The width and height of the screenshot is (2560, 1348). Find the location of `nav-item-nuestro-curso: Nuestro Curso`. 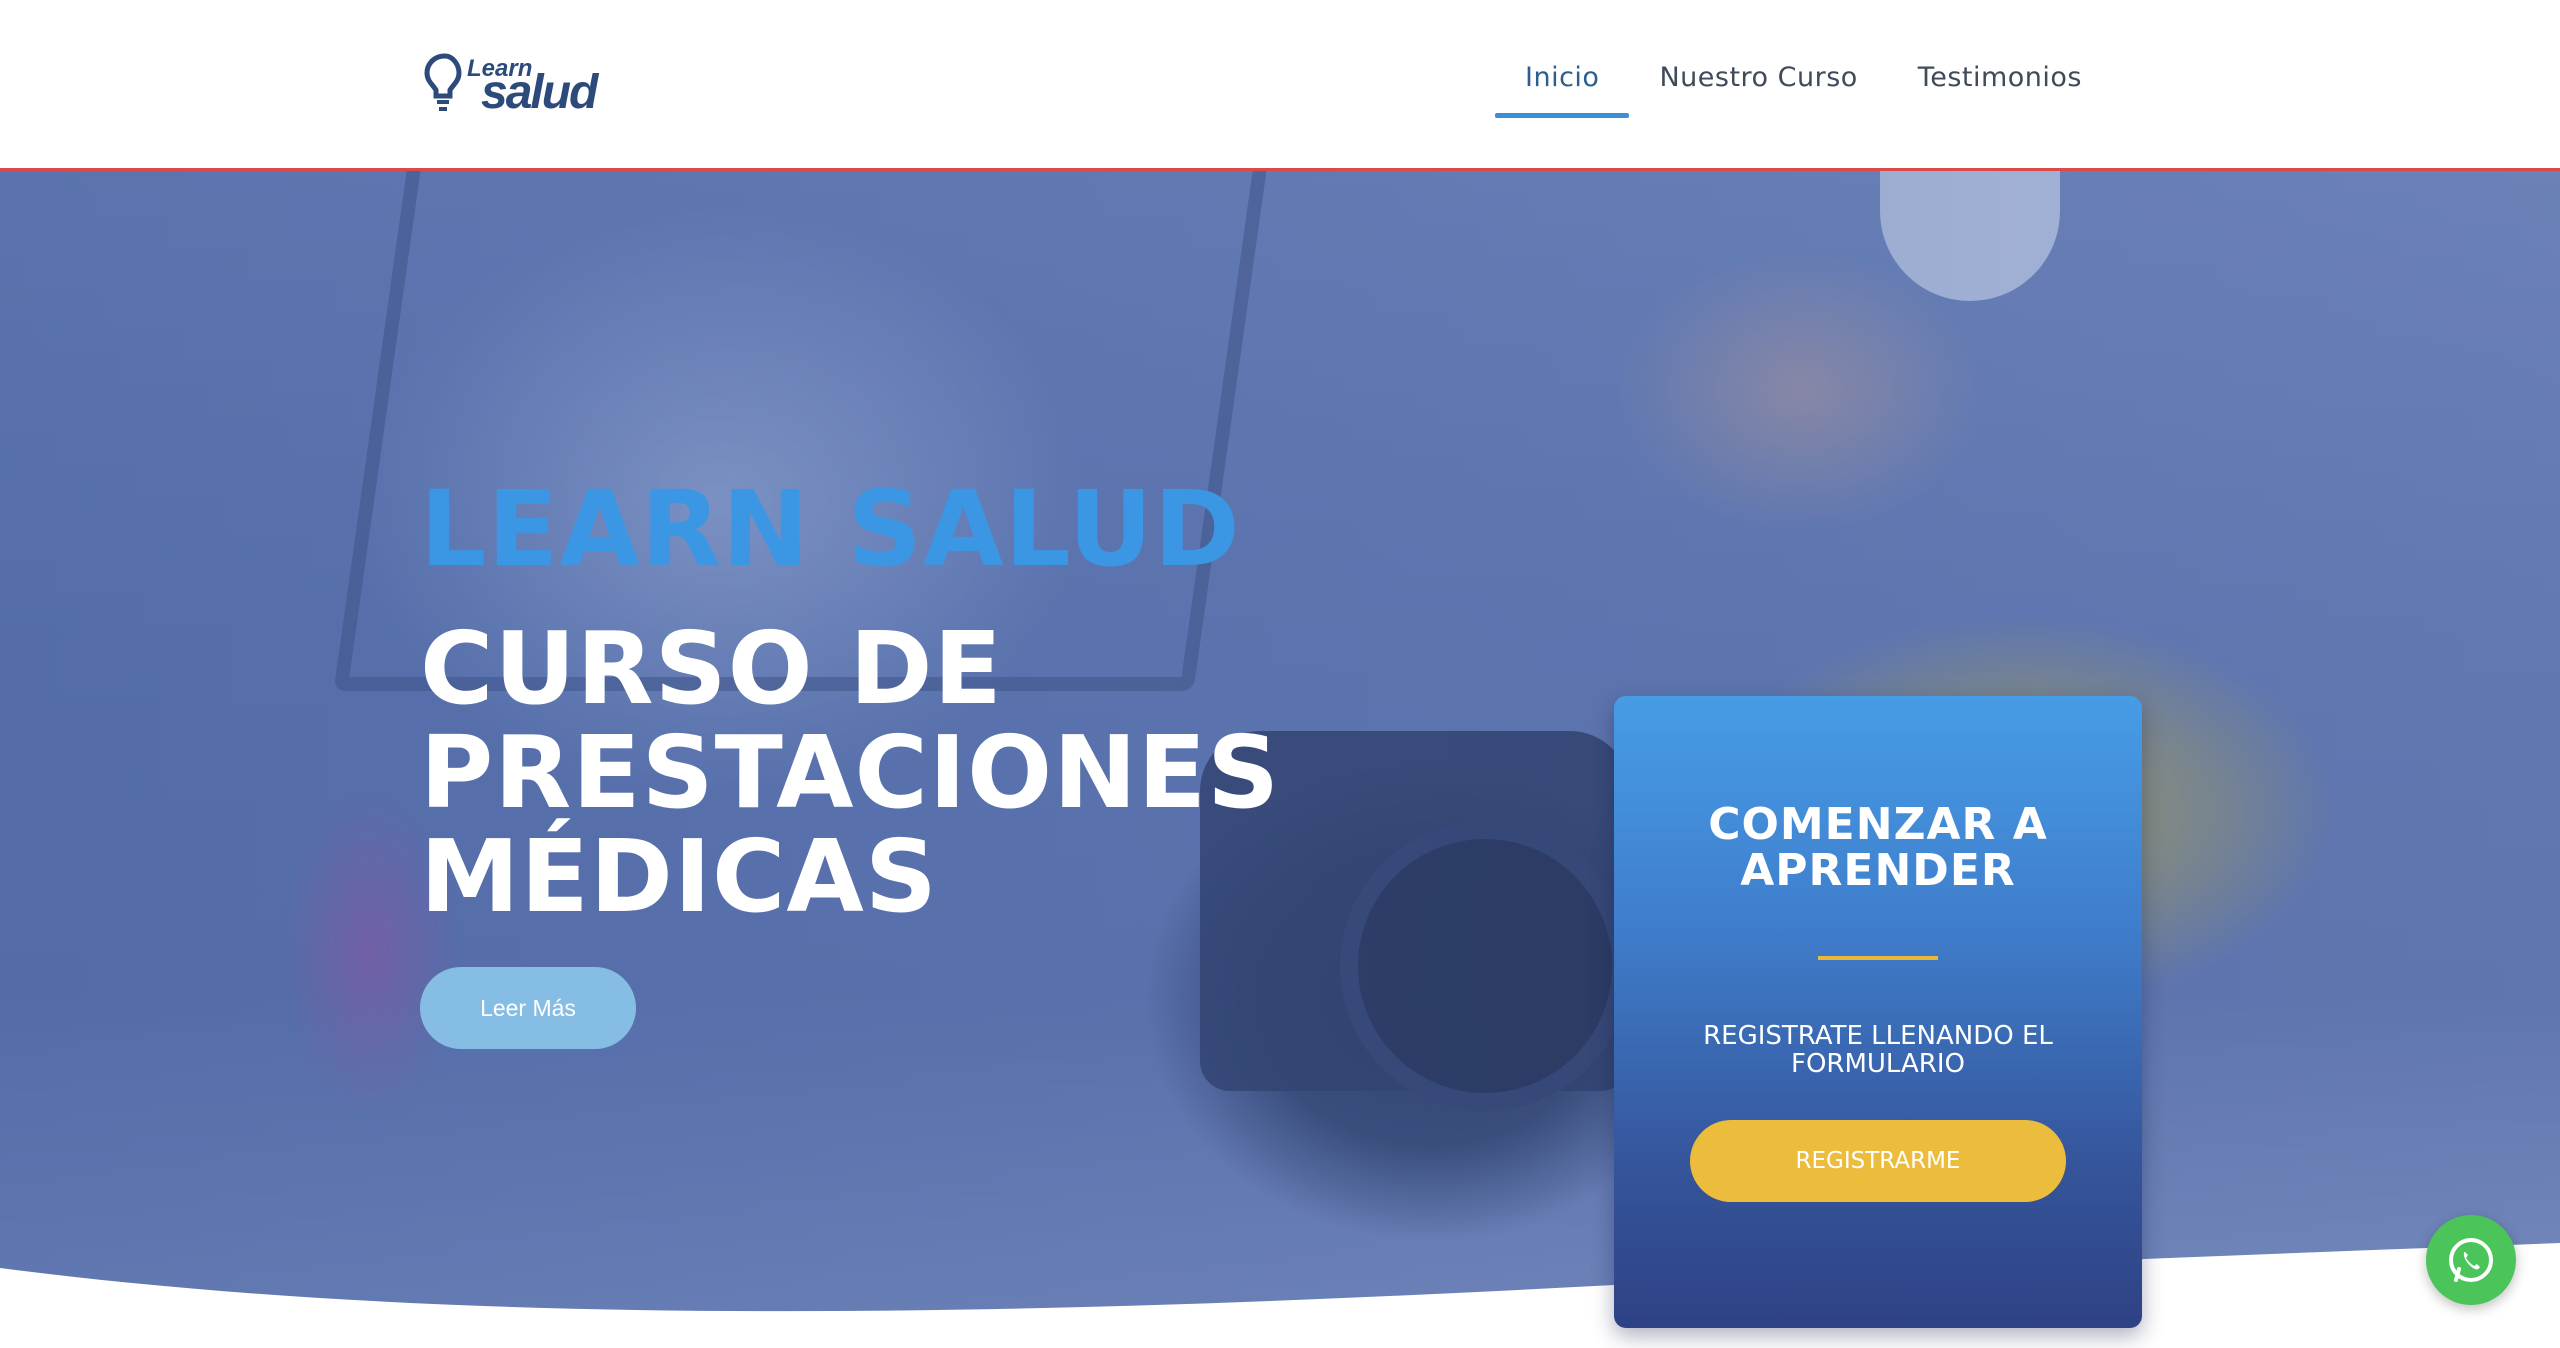

nav-item-nuestro-curso: Nuestro Curso is located at coordinates (1758, 90).